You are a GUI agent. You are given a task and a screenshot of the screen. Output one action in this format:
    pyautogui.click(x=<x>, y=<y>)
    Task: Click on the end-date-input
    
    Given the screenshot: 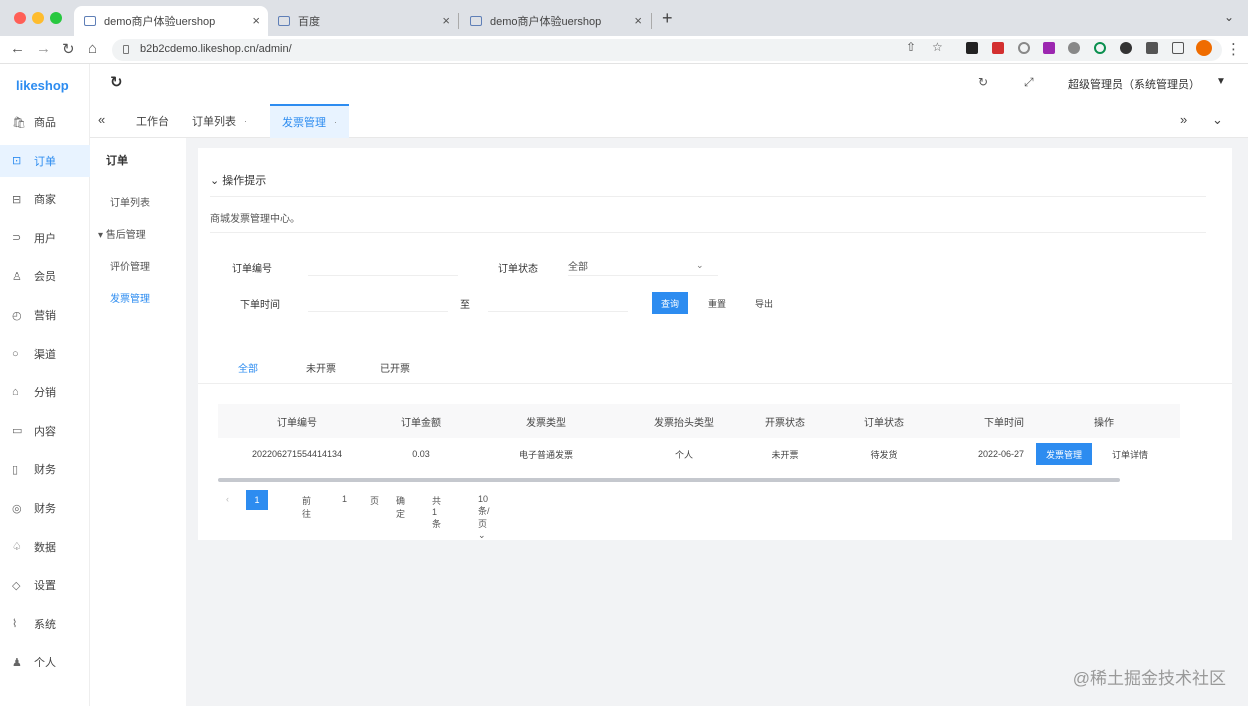 What is the action you would take?
    pyautogui.click(x=558, y=300)
    